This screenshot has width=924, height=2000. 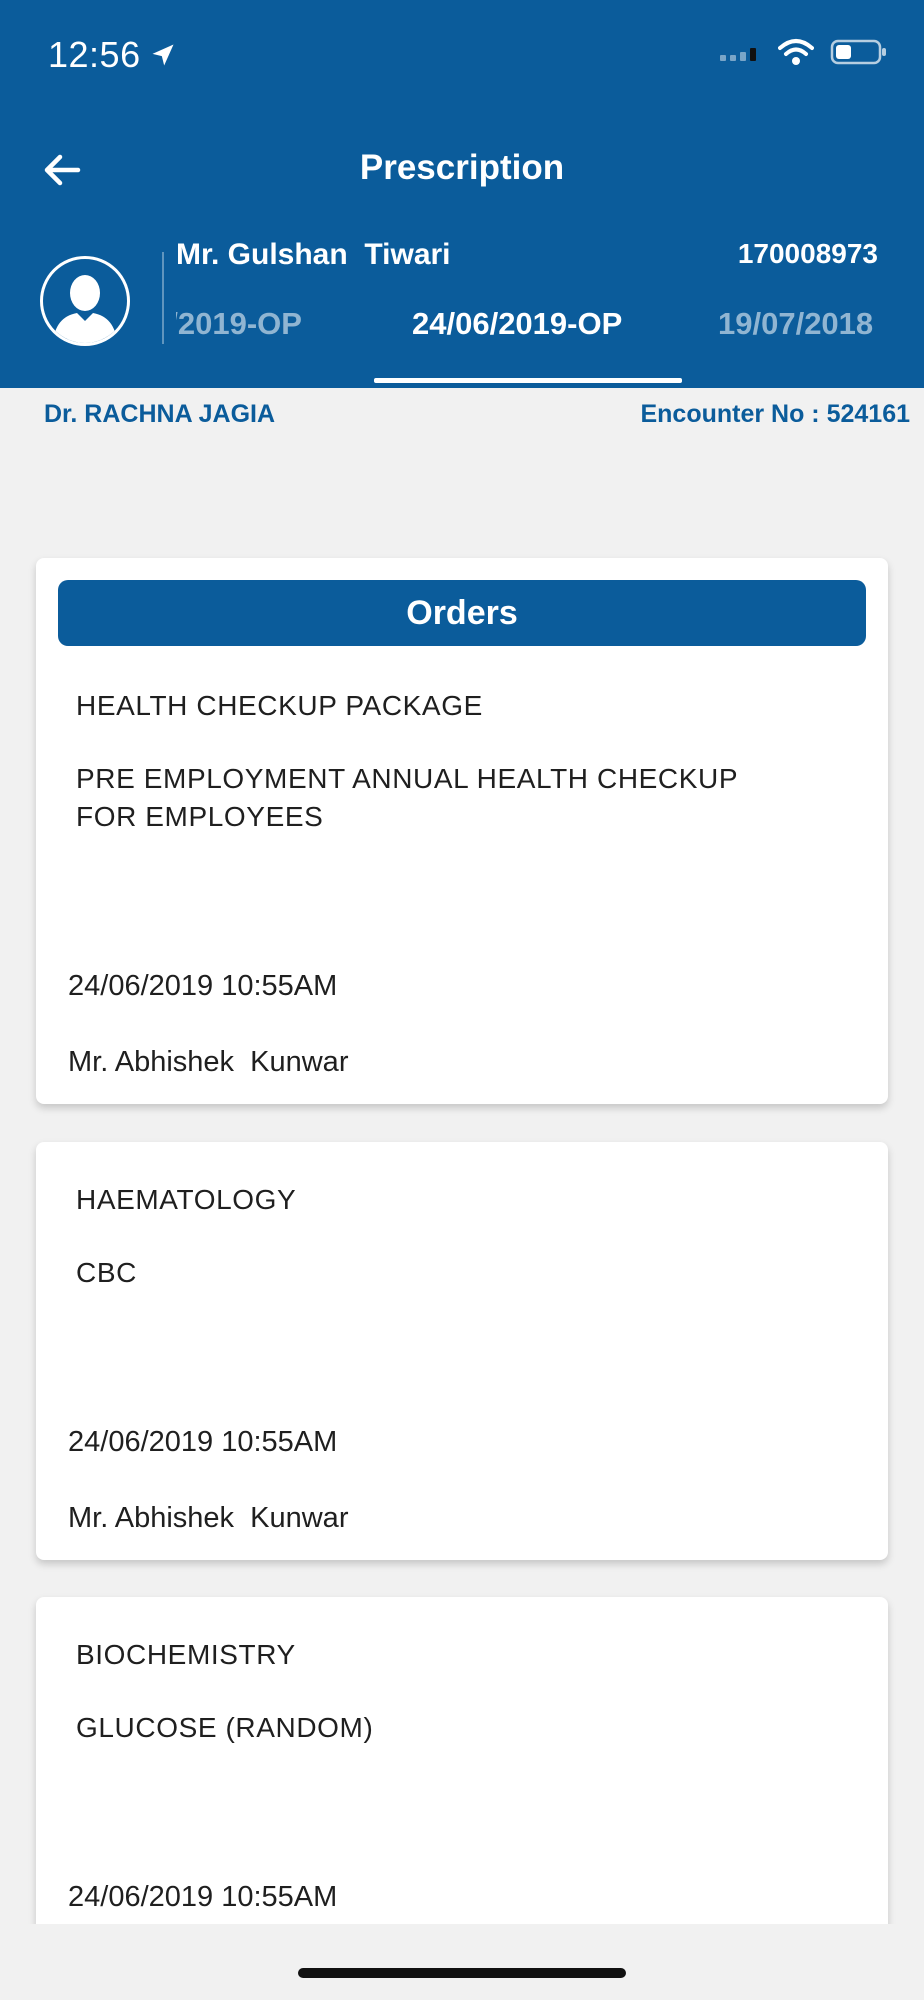 I want to click on order-category: HAEMATOLOGY, so click(x=186, y=1199).